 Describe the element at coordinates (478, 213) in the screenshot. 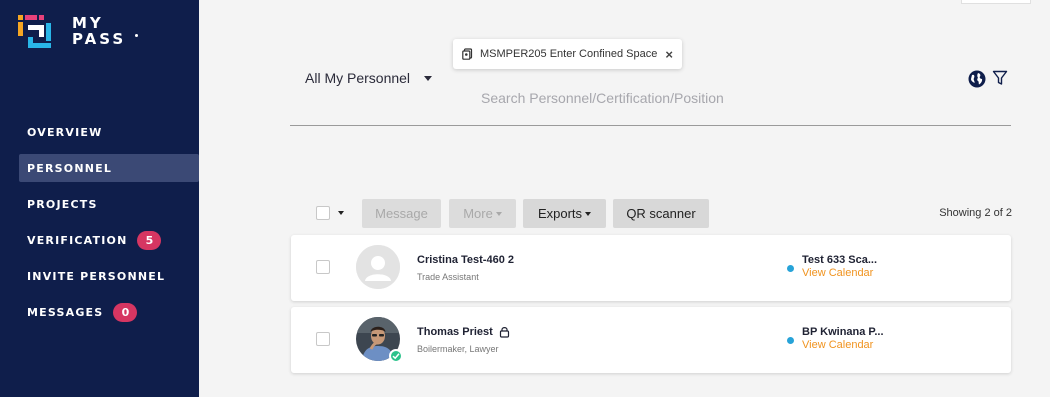

I see `more-button-label: More` at that location.